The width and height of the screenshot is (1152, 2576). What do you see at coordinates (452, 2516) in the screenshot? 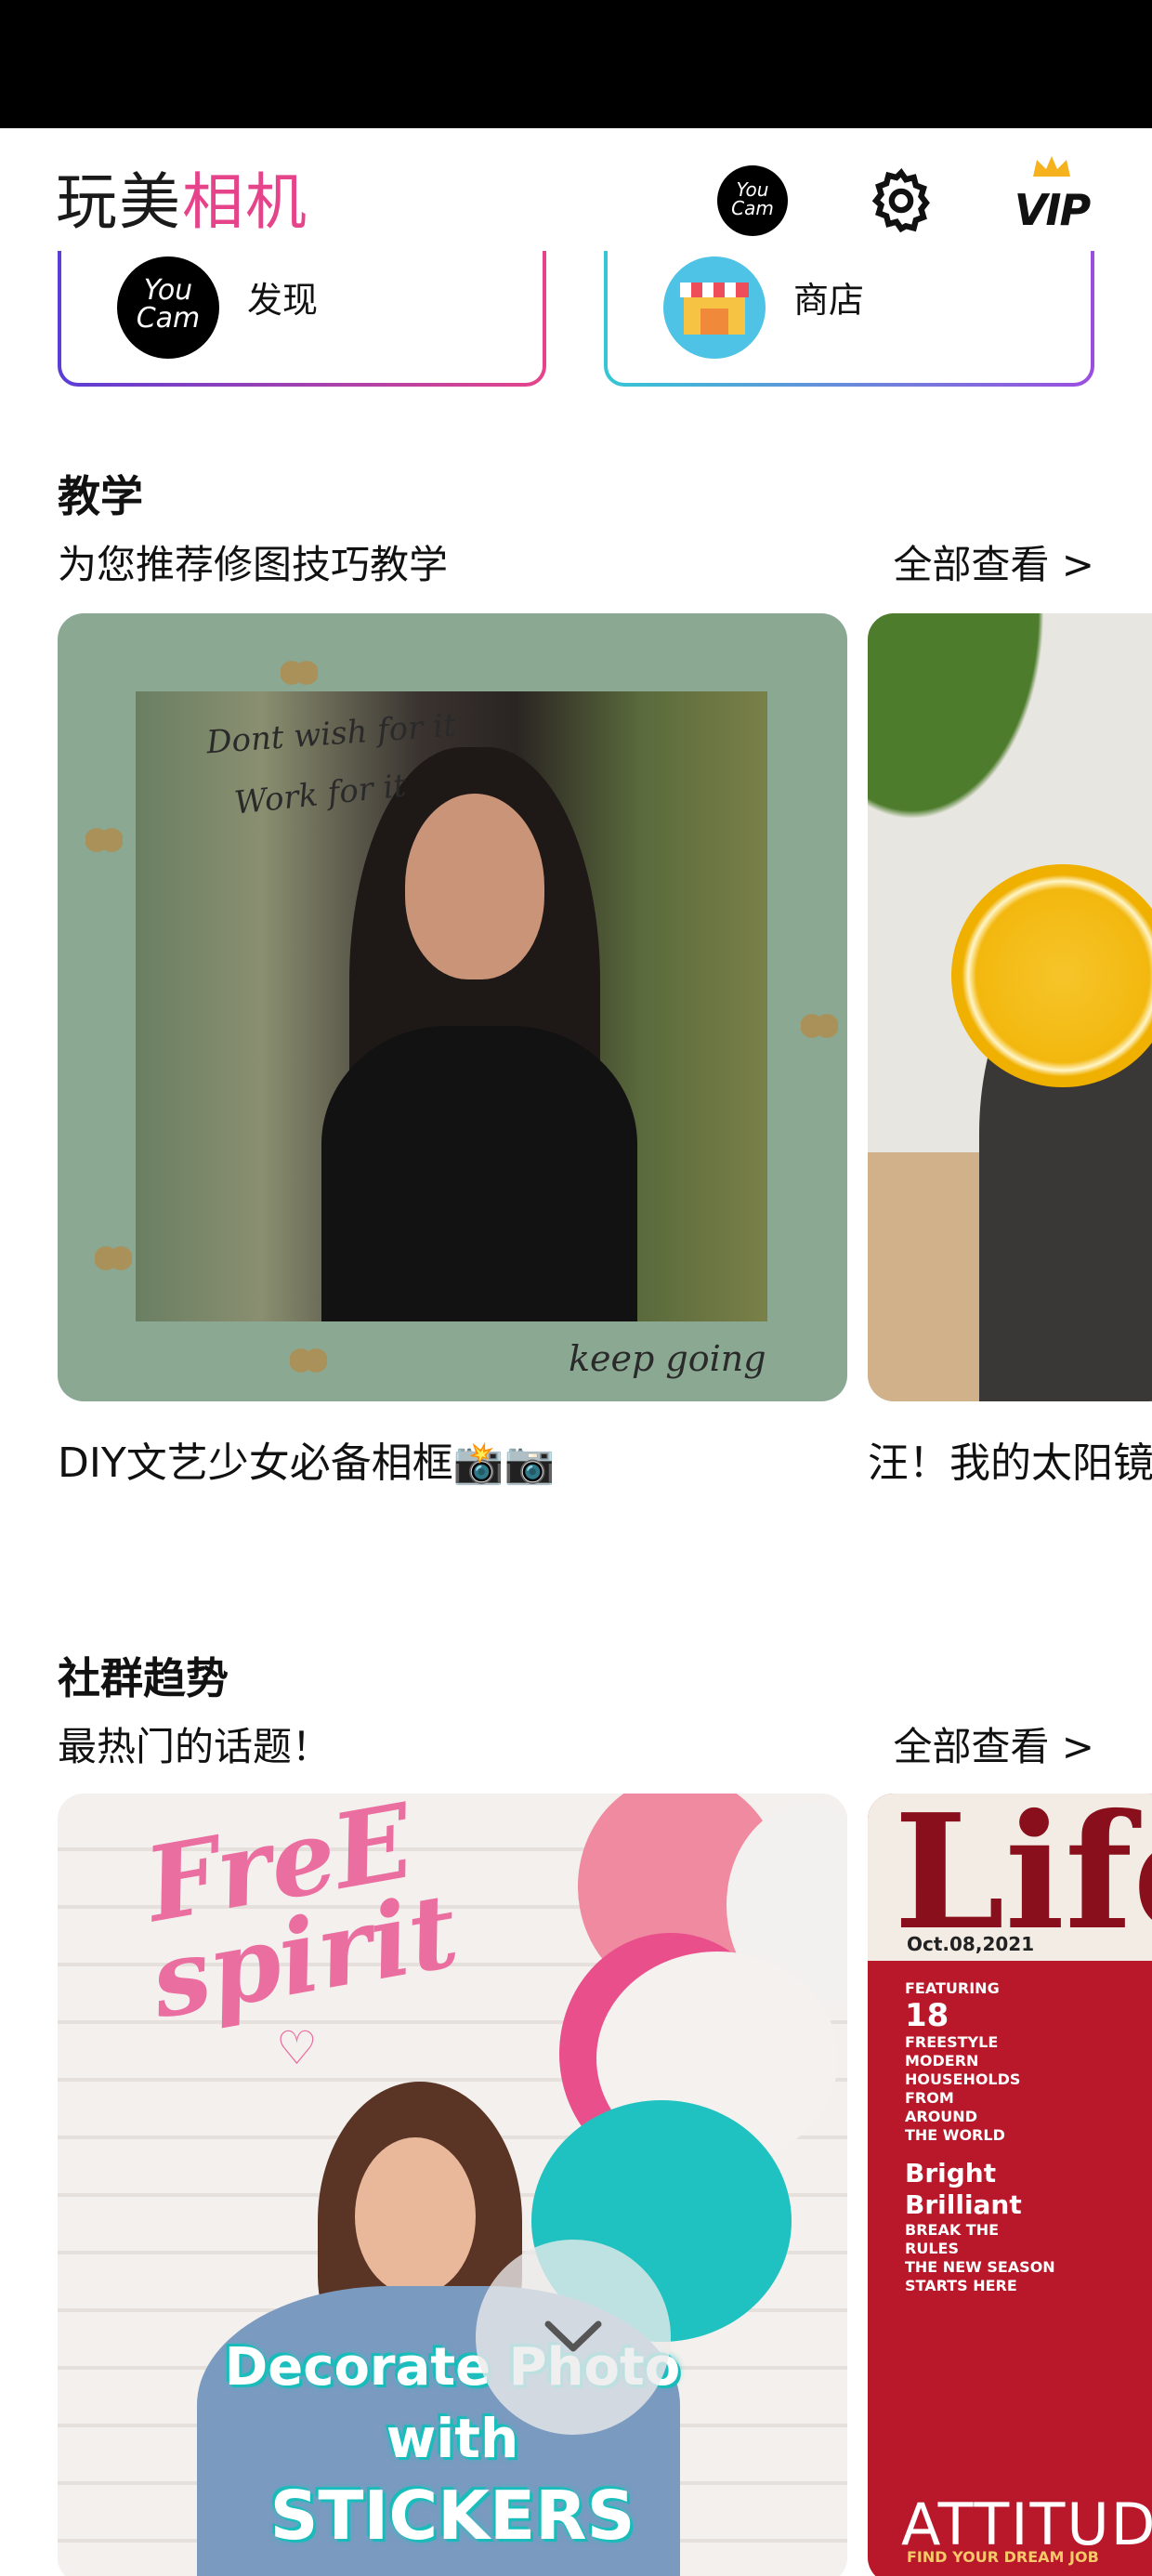
I see `sticker-caption: STICKERS` at bounding box center [452, 2516].